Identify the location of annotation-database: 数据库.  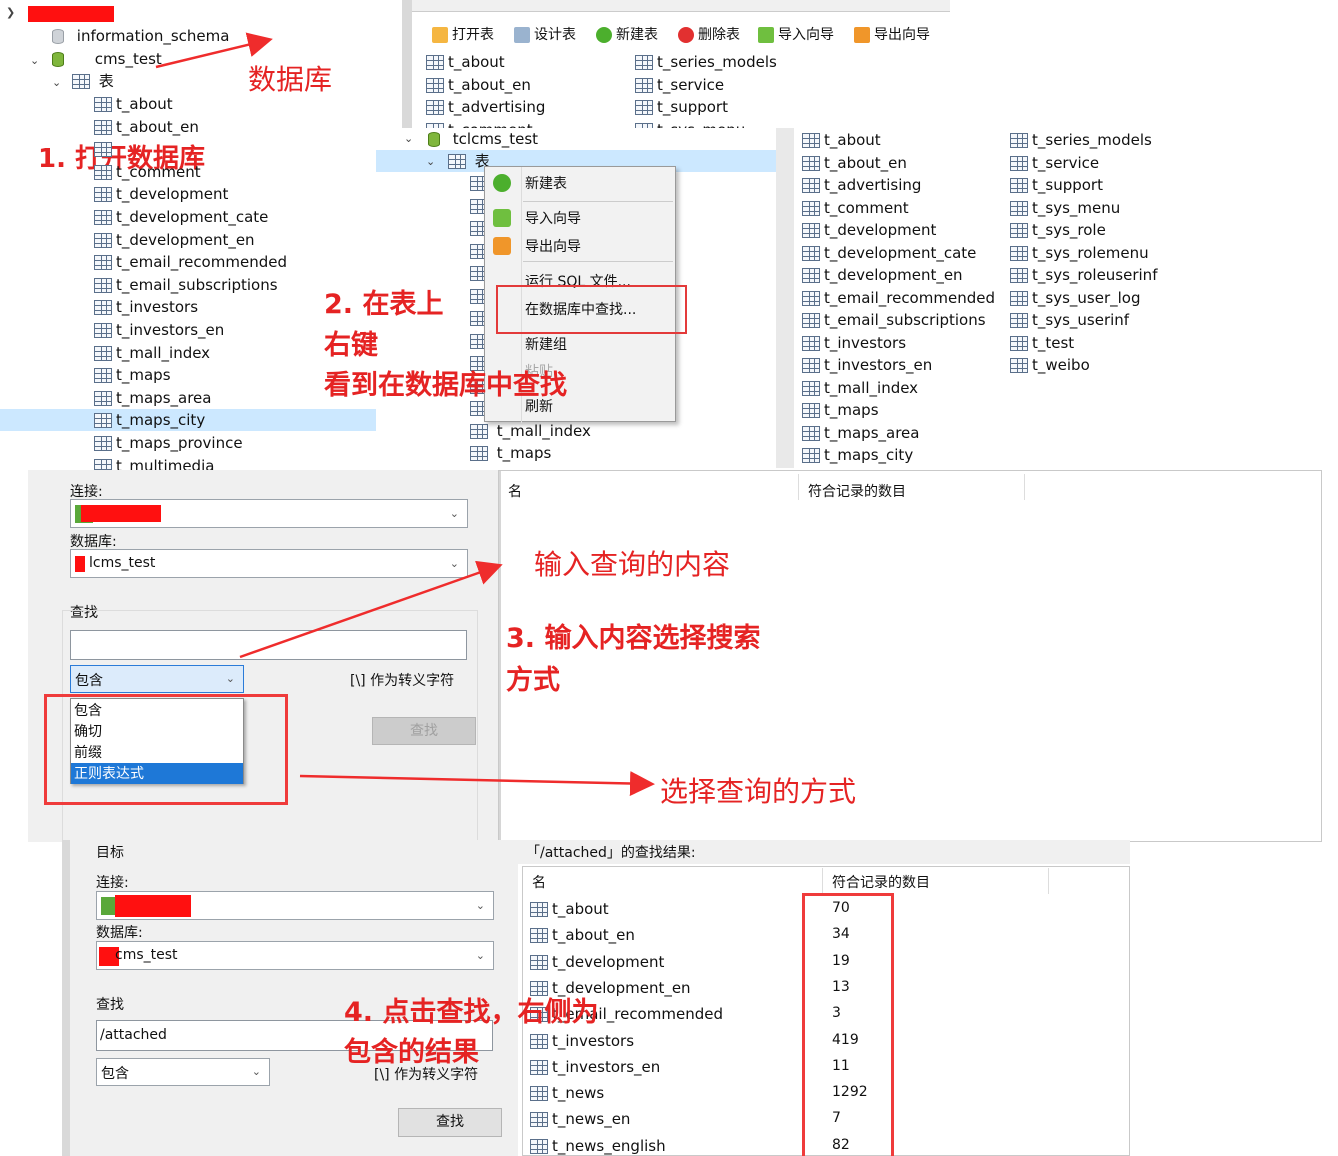
(290, 79).